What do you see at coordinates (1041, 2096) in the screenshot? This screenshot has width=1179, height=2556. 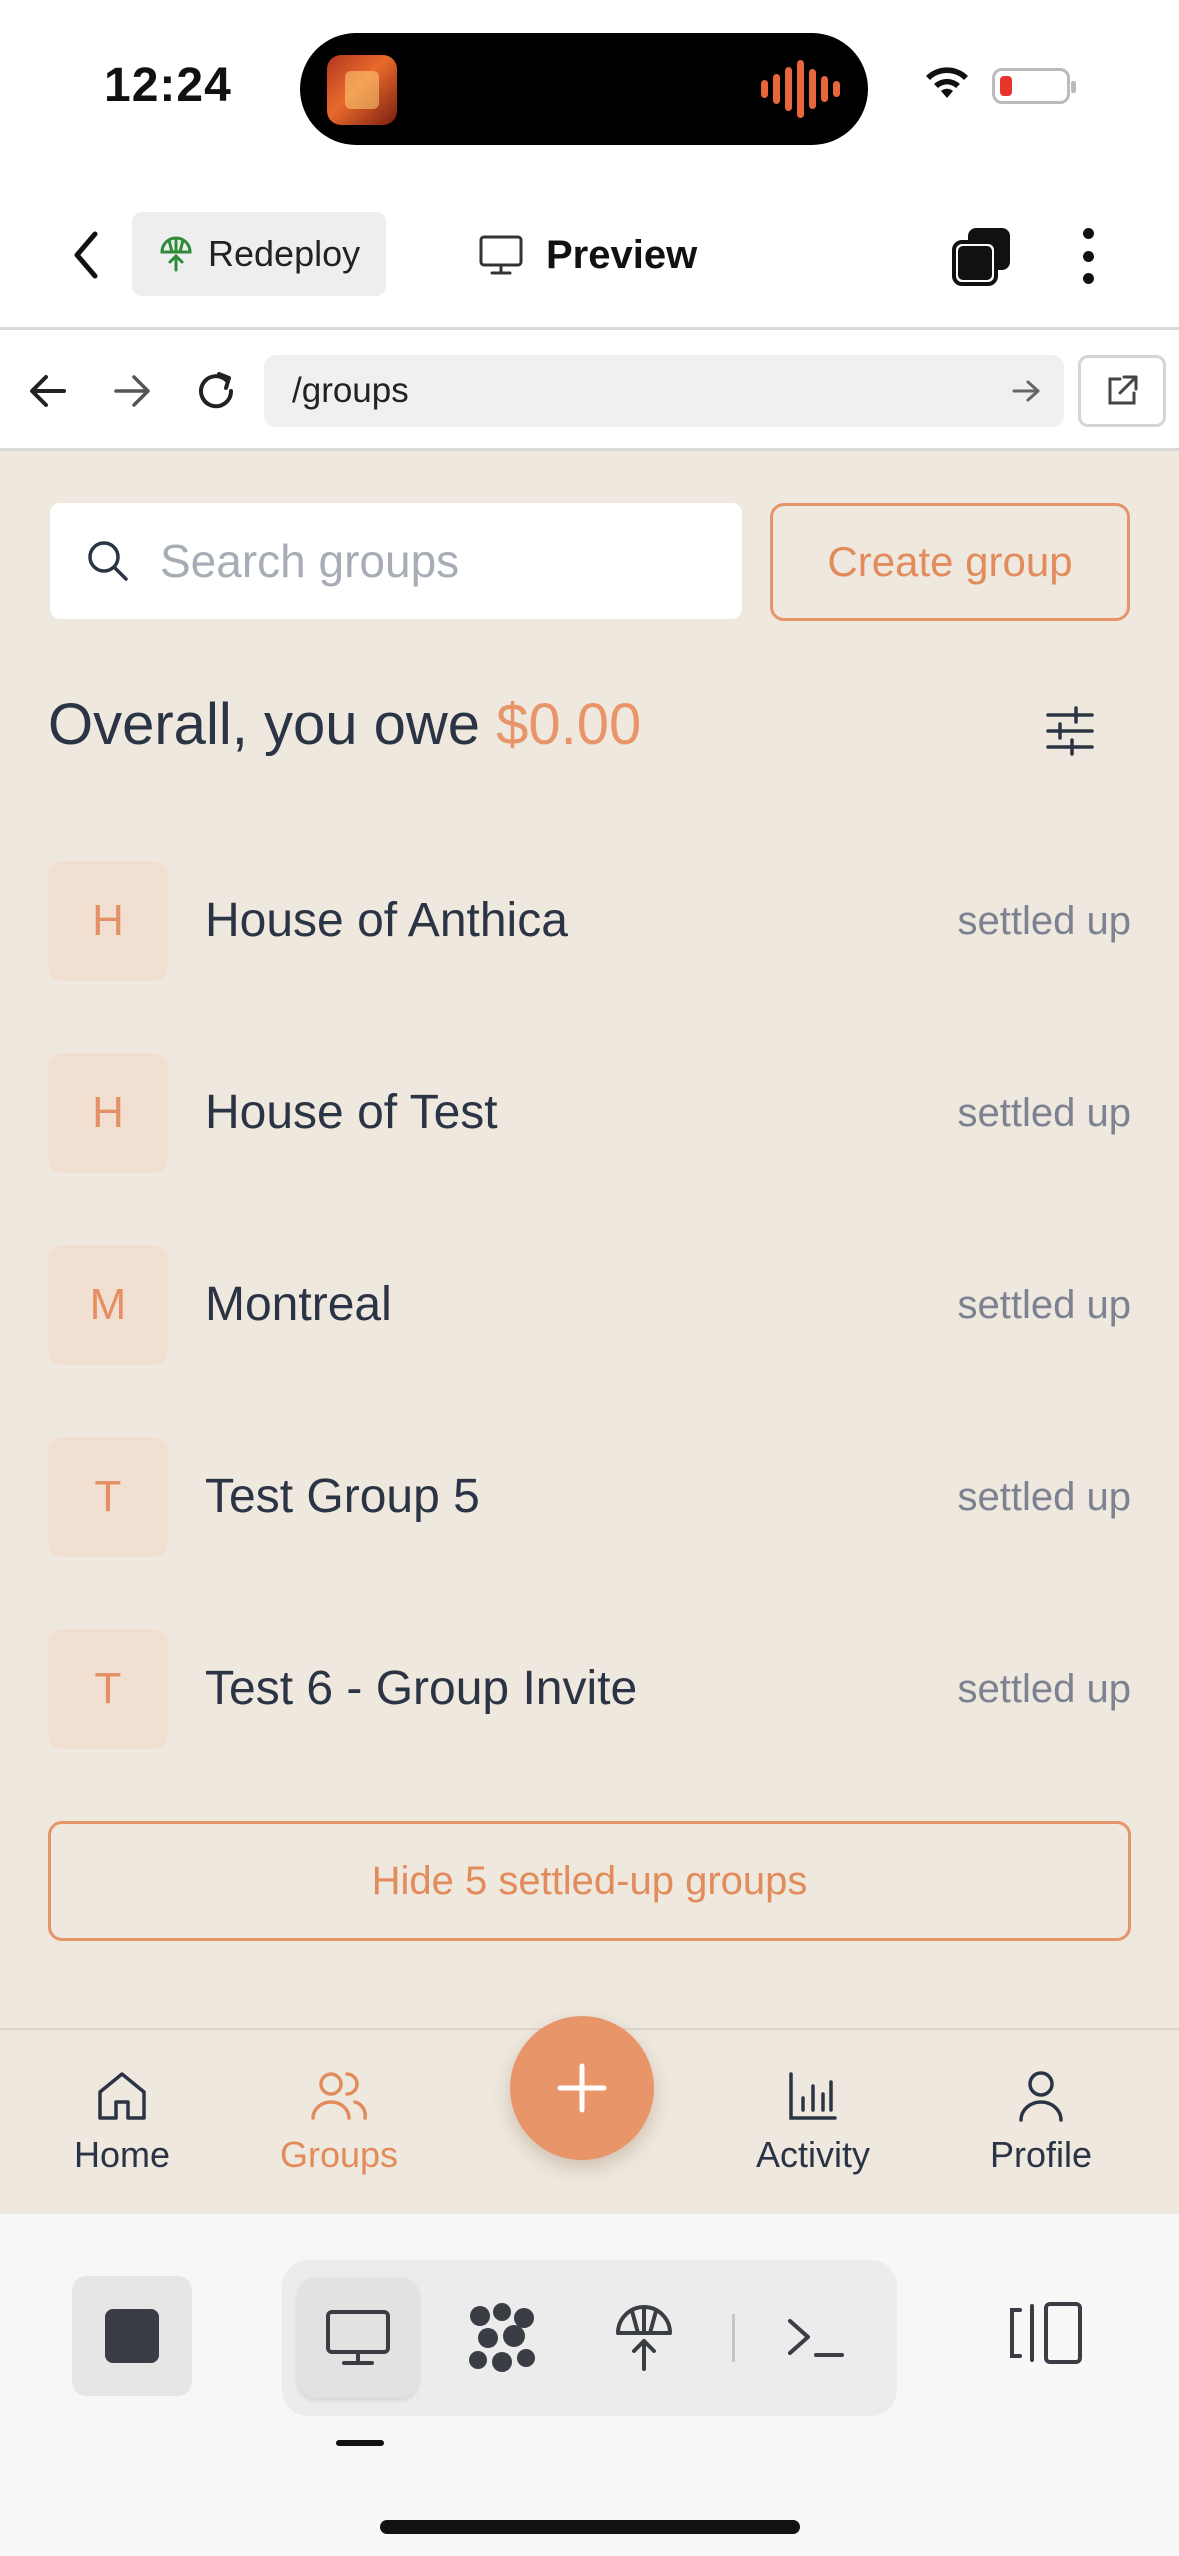 I see `user-icon` at bounding box center [1041, 2096].